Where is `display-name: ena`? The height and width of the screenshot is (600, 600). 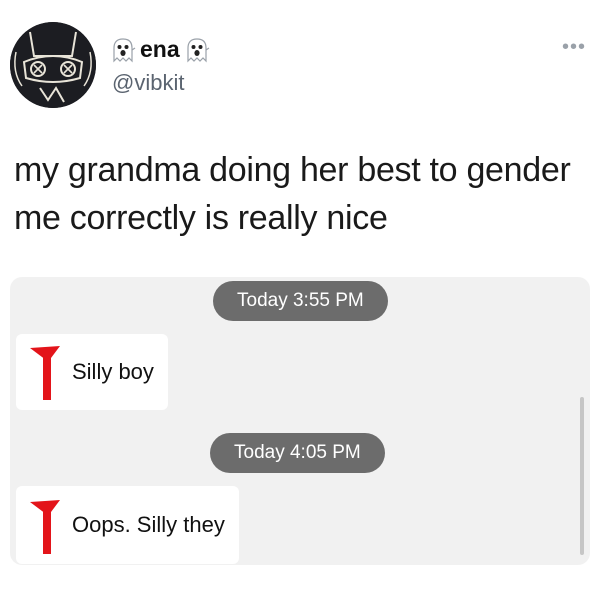
display-name: ena is located at coordinates (160, 49).